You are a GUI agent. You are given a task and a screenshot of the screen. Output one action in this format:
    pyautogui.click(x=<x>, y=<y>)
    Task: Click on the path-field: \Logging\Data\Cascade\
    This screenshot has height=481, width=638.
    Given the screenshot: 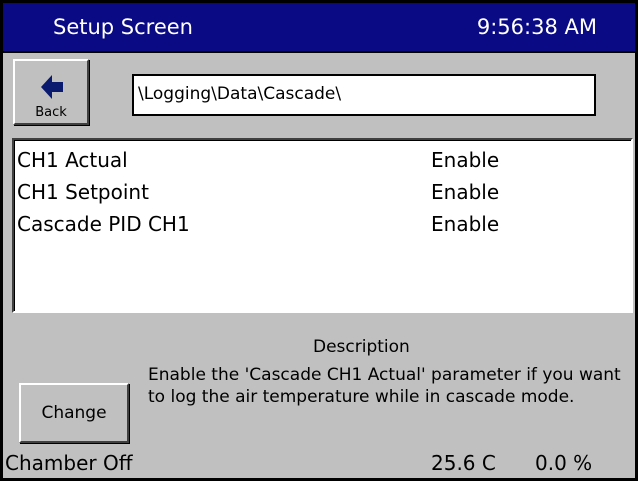 What is the action you would take?
    pyautogui.click(x=364, y=95)
    